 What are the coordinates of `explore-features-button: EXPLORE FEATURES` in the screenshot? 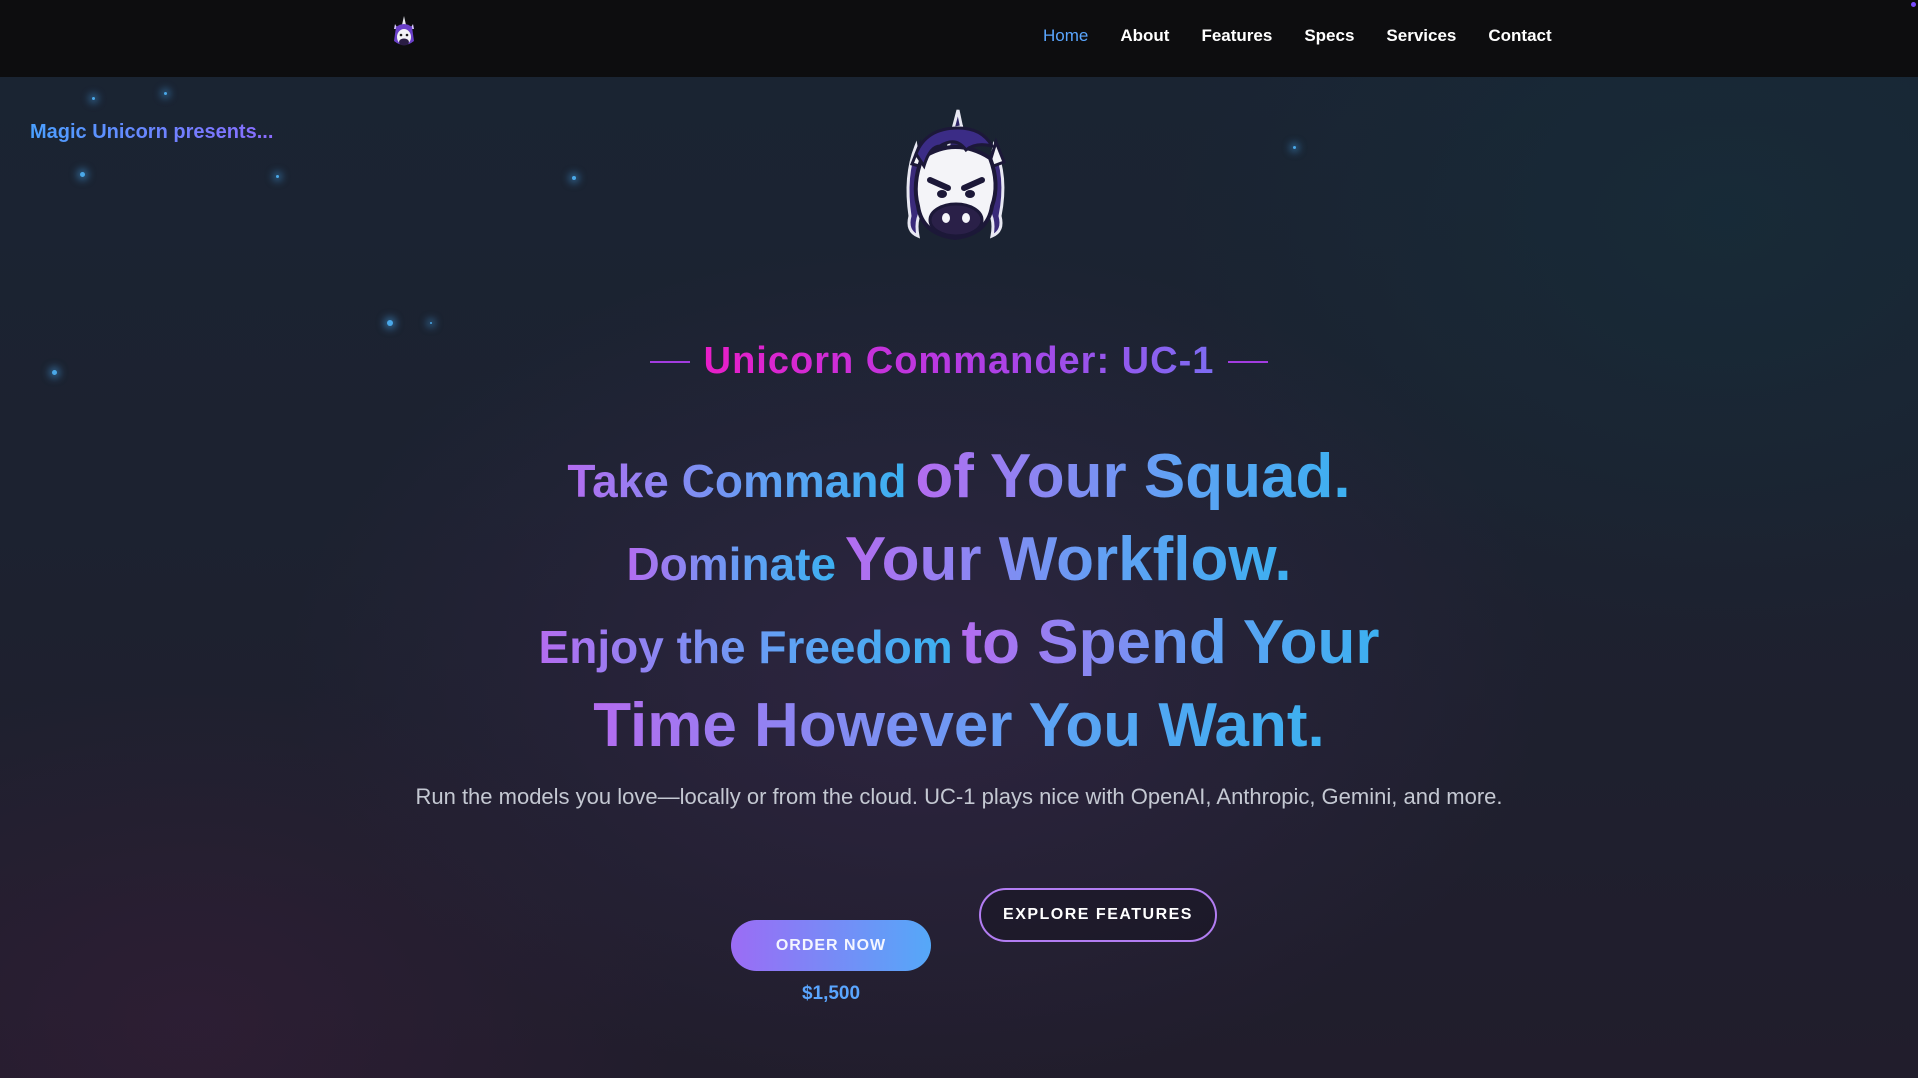 It's located at (1098, 915).